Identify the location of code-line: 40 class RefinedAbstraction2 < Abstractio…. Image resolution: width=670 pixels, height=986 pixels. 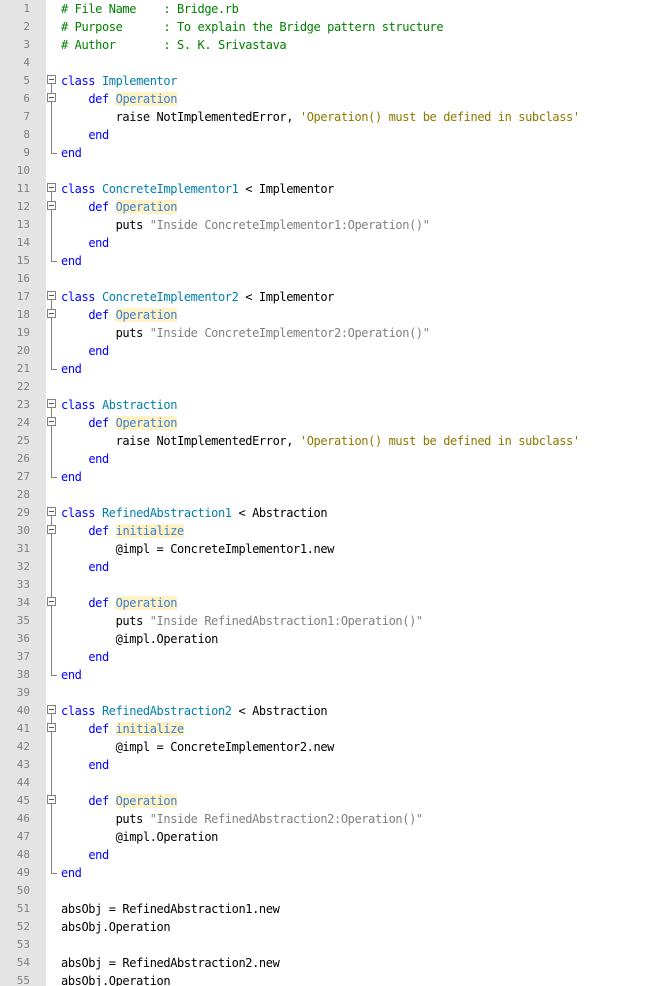
(335, 711).